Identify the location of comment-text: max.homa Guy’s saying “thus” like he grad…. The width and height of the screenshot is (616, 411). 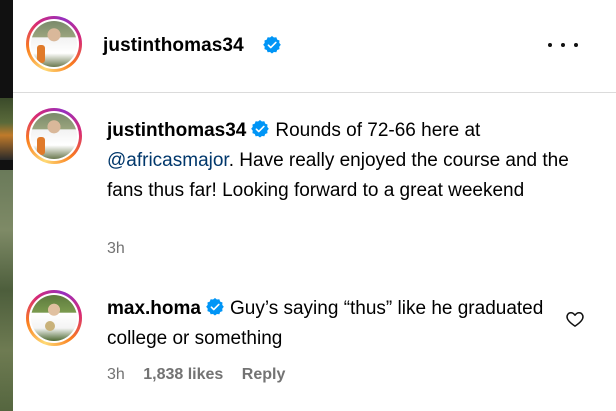
(327, 324).